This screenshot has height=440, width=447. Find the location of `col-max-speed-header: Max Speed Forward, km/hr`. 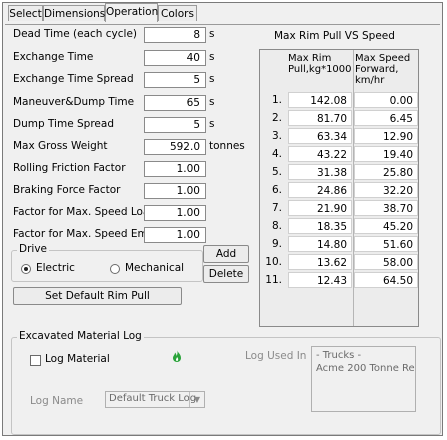

col-max-speed-header: Max Speed Forward, km/hr is located at coordinates (383, 69).